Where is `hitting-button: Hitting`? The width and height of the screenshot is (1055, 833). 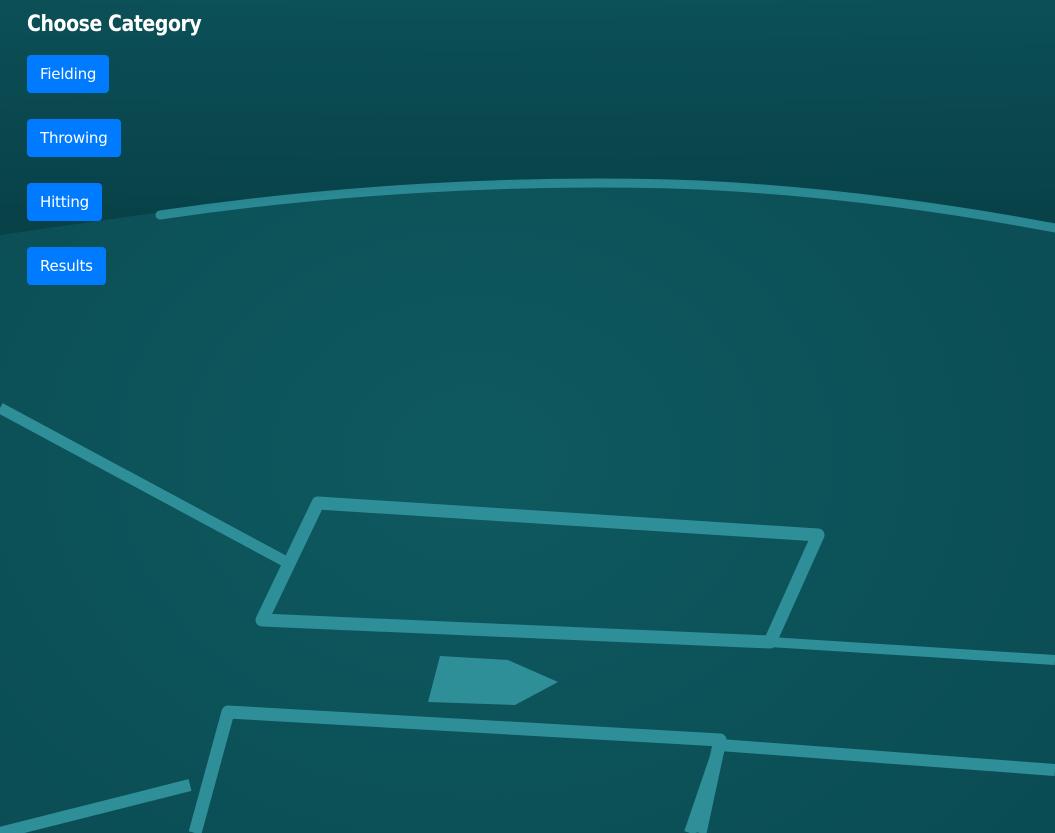
hitting-button: Hitting is located at coordinates (65, 202).